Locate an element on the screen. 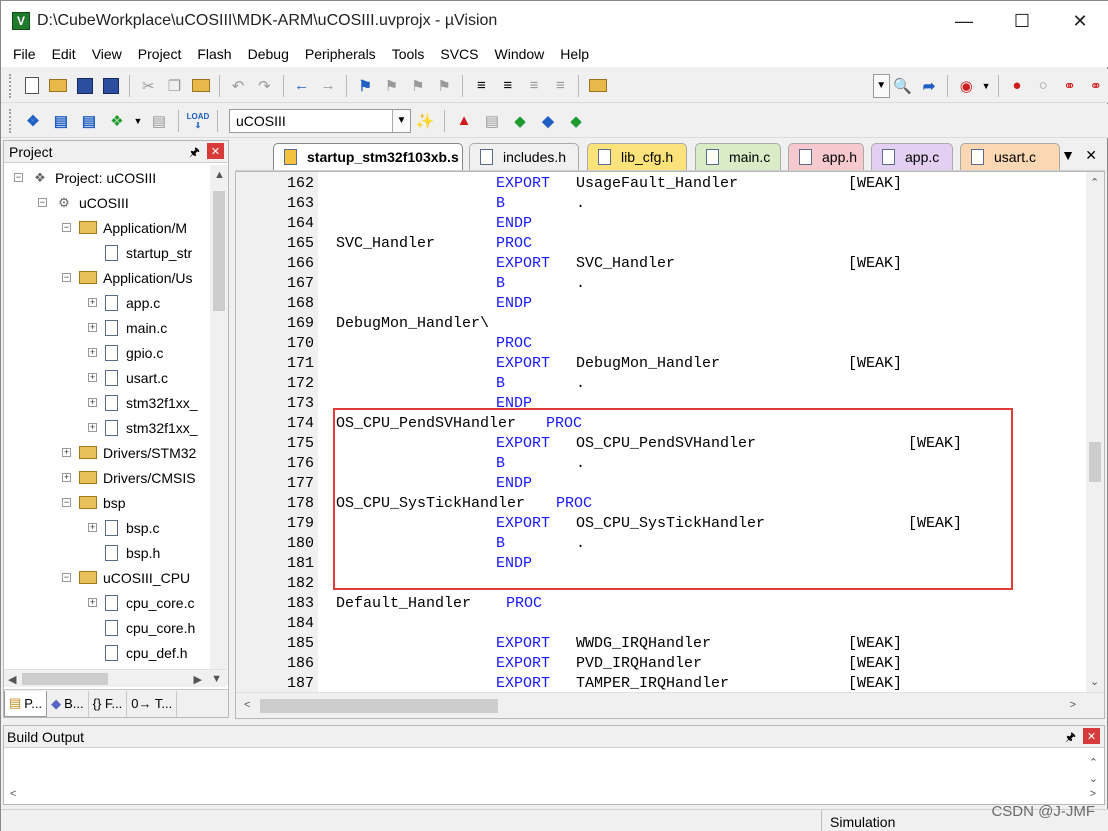 The width and height of the screenshot is (1108, 831). navigate-forward-button: → is located at coordinates (328, 86).